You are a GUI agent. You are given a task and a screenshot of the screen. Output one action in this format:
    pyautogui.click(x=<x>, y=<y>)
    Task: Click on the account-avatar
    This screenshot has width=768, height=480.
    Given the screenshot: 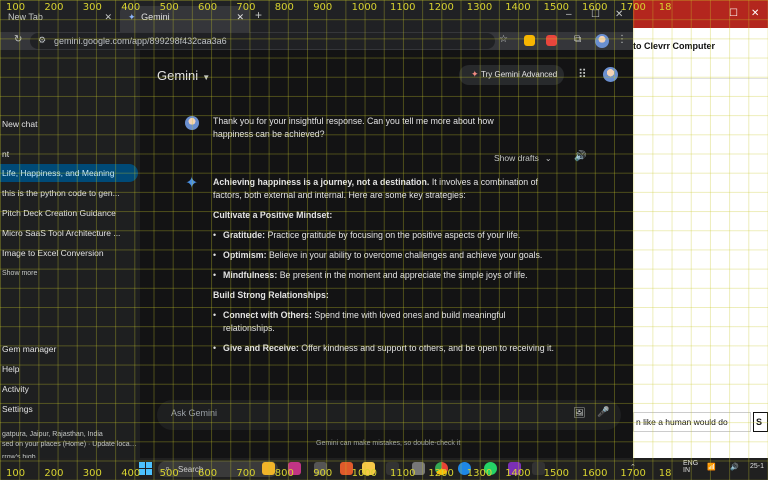 What is the action you would take?
    pyautogui.click(x=610, y=74)
    